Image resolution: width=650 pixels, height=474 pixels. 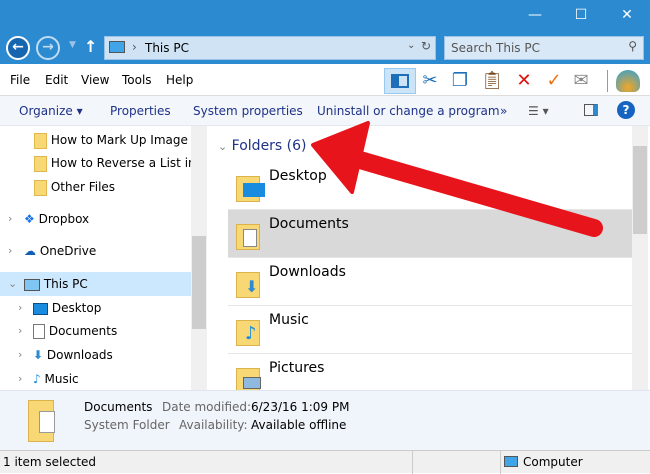 I want to click on details-name: Documents, so click(x=118, y=407).